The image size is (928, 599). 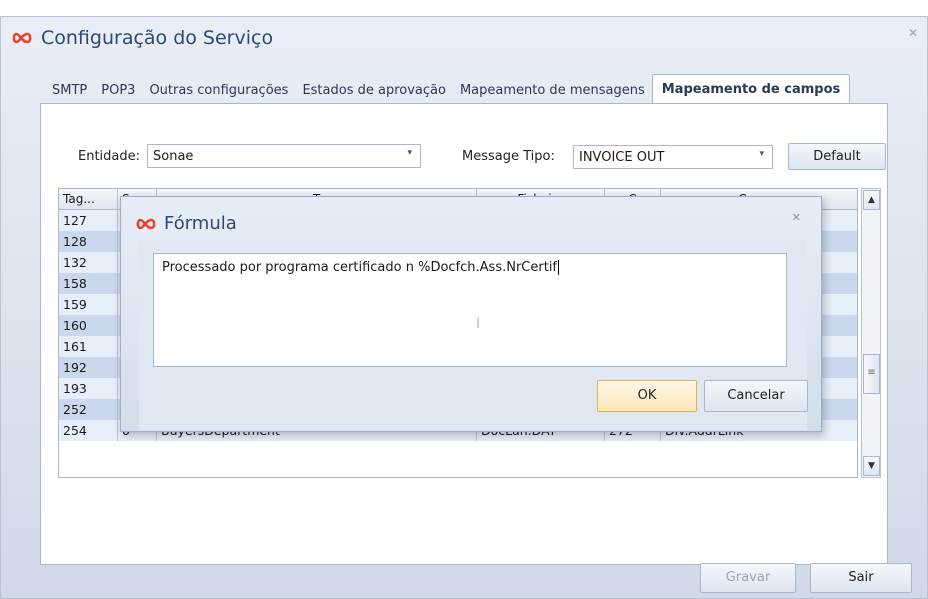 I want to click on window-title-bar: Configuração do Serviço, so click(x=142, y=38).